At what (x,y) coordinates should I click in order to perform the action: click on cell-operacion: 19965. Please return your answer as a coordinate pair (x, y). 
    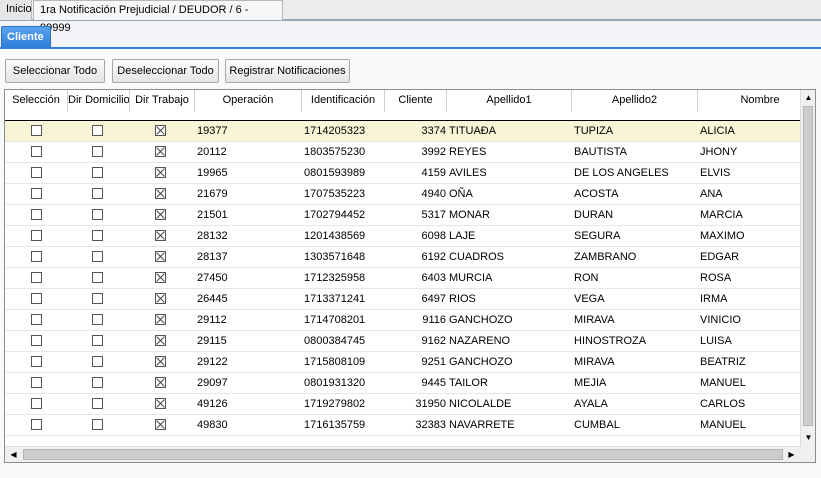
    Looking at the image, I should click on (212, 173).